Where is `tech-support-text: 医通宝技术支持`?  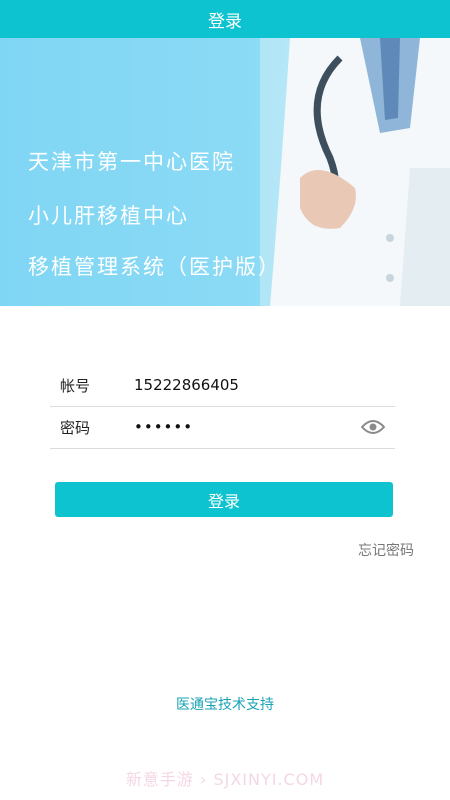 tech-support-text: 医通宝技术支持 is located at coordinates (225, 705).